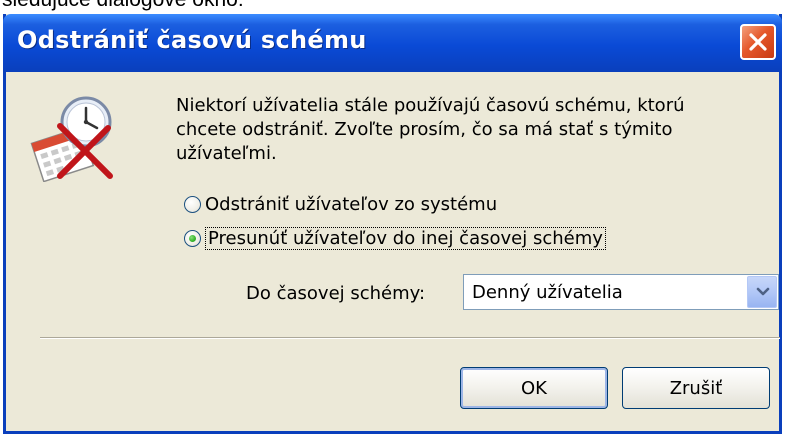  I want to click on title-bar: Odstrániť časovú schému, so click(392, 43).